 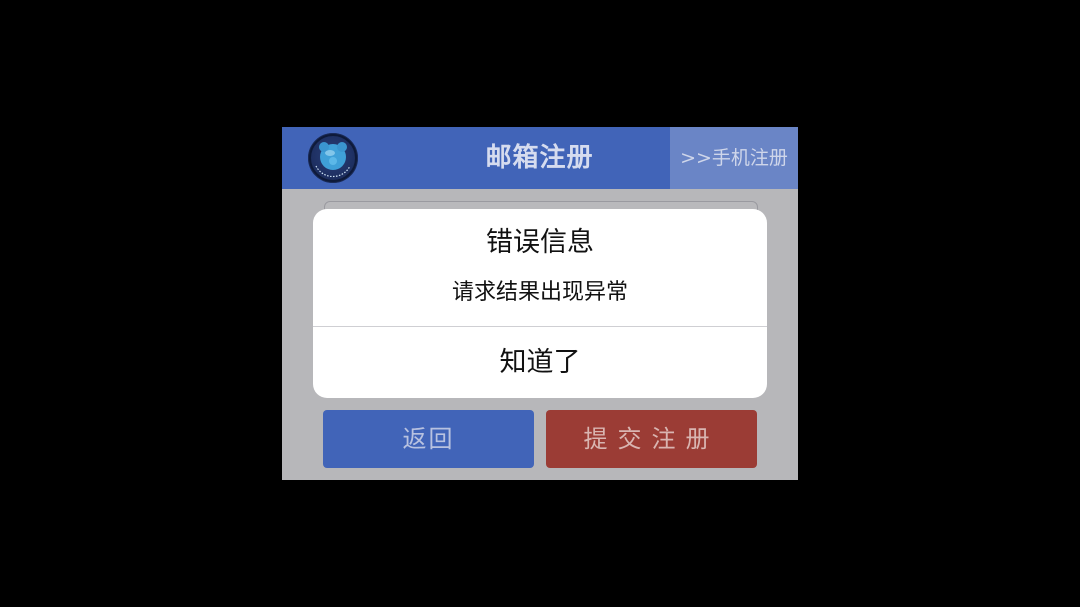 I want to click on error-dialog: 错误信息 请求结果出现异常 知道了, so click(x=540, y=303).